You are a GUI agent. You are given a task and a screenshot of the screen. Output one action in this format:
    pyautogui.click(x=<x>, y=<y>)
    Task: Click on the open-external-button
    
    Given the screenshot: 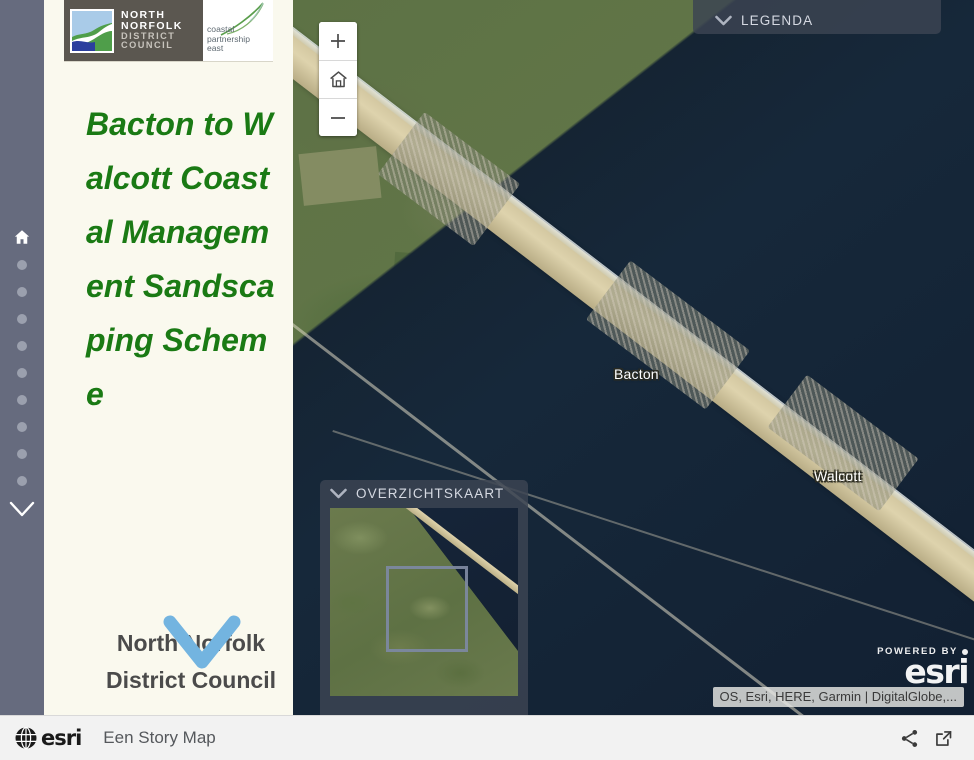 What is the action you would take?
    pyautogui.click(x=943, y=738)
    